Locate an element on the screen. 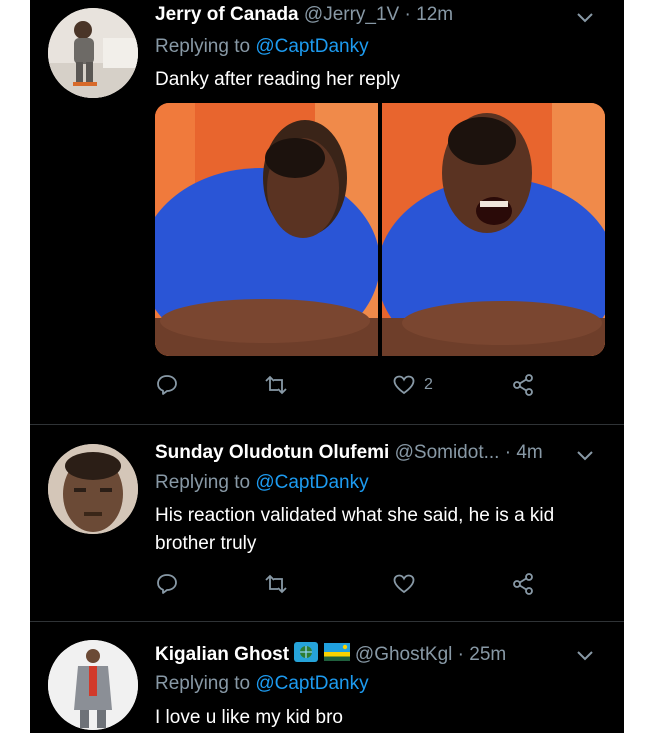 This screenshot has width=654, height=733. tweet-text: I love u like my kid bro is located at coordinates (249, 717).